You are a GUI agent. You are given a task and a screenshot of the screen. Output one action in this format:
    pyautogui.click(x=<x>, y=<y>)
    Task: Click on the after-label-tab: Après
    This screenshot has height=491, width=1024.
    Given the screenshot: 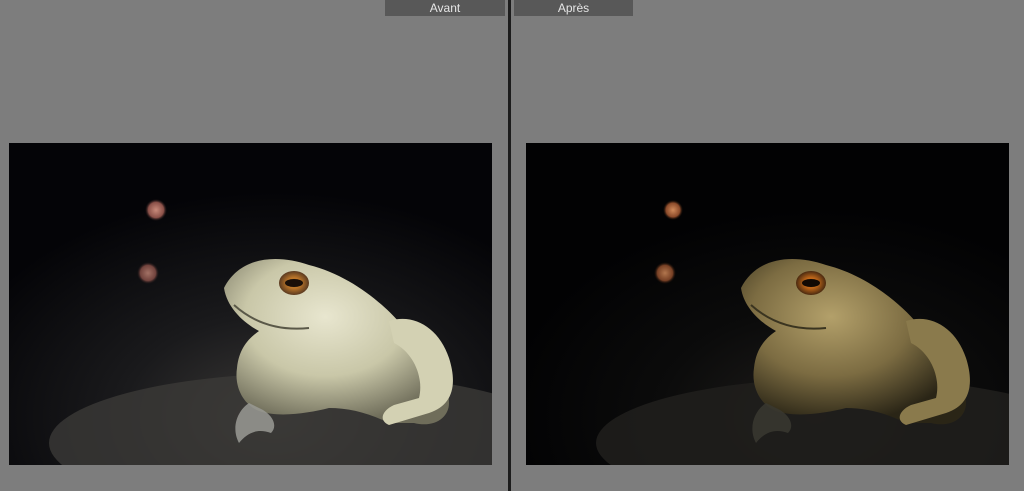 What is the action you would take?
    pyautogui.click(x=573, y=8)
    